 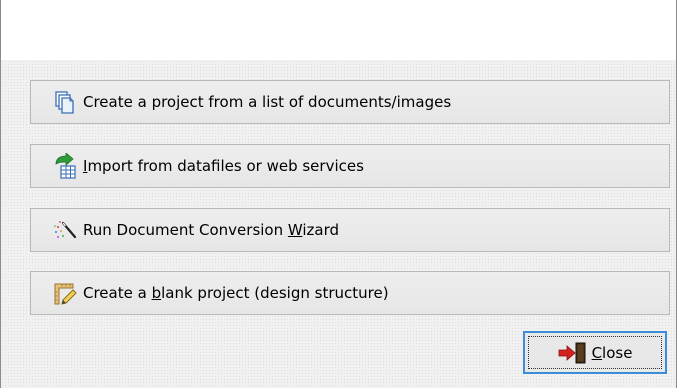 What do you see at coordinates (612, 352) in the screenshot?
I see `close-label: Close` at bounding box center [612, 352].